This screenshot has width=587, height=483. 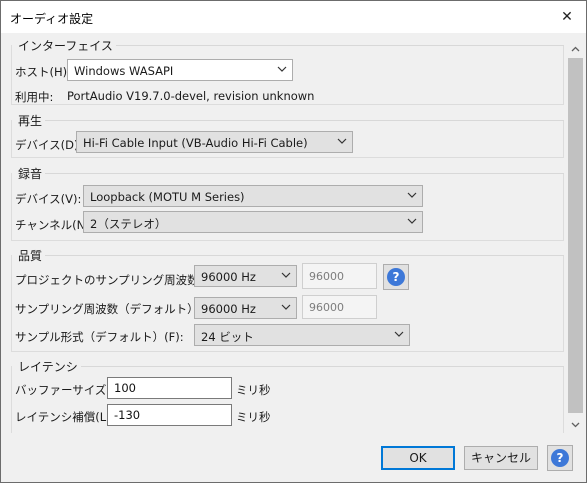 I want to click on default-rate-value: 96000 Hz, so click(x=228, y=309).